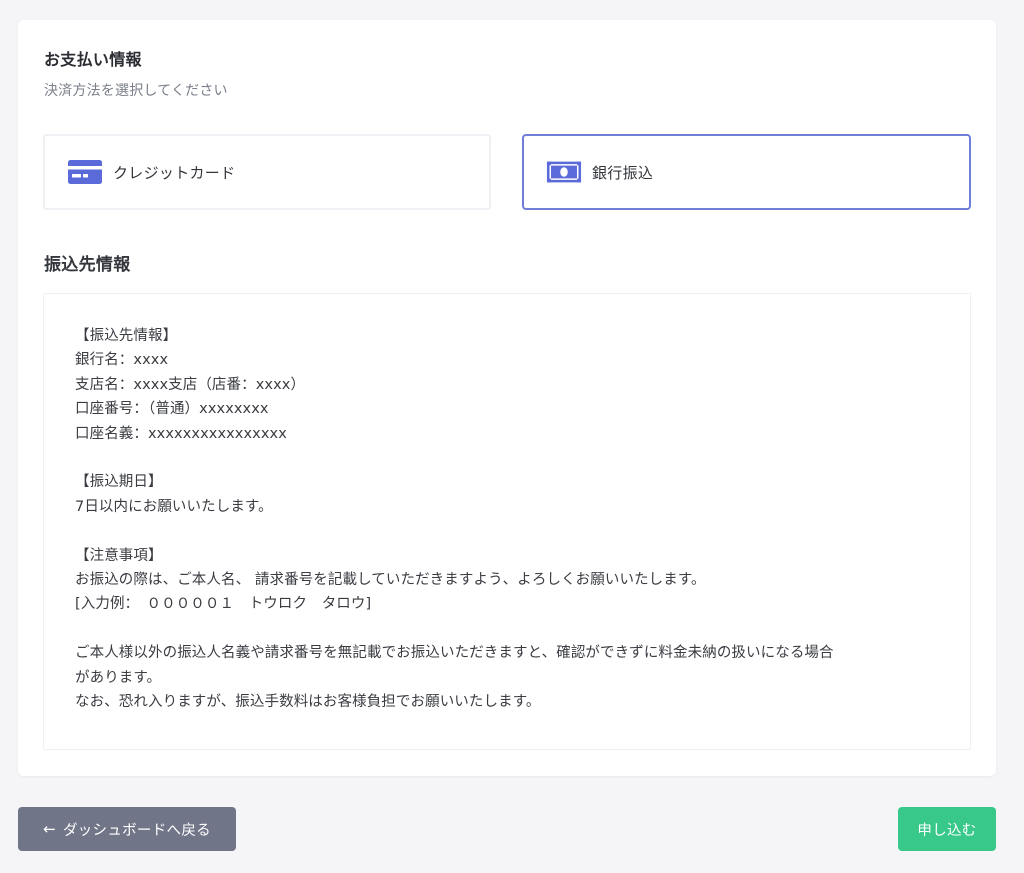 The image size is (1024, 873). Describe the element at coordinates (87, 265) in the screenshot. I see `transfer-info-title: 振込先情報` at that location.